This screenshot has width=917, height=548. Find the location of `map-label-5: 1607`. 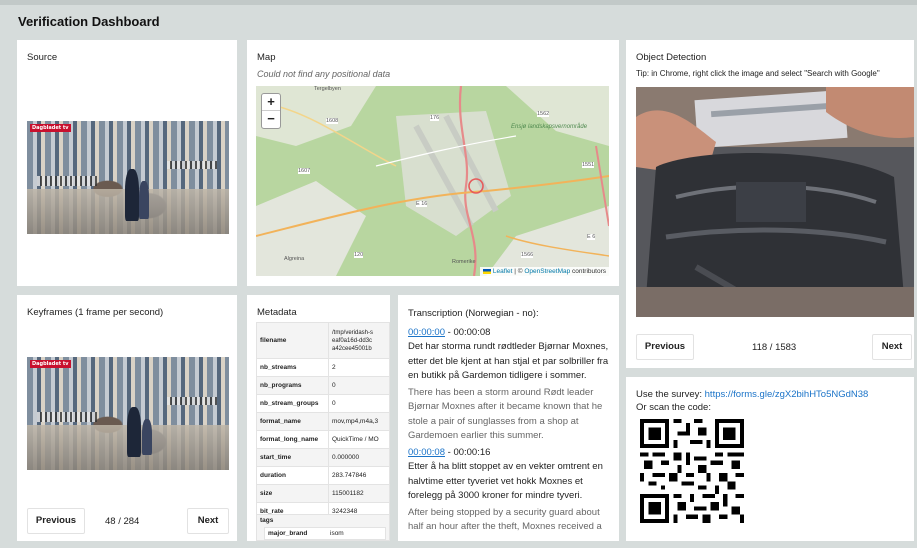

map-label-5: 1607 is located at coordinates (304, 171).